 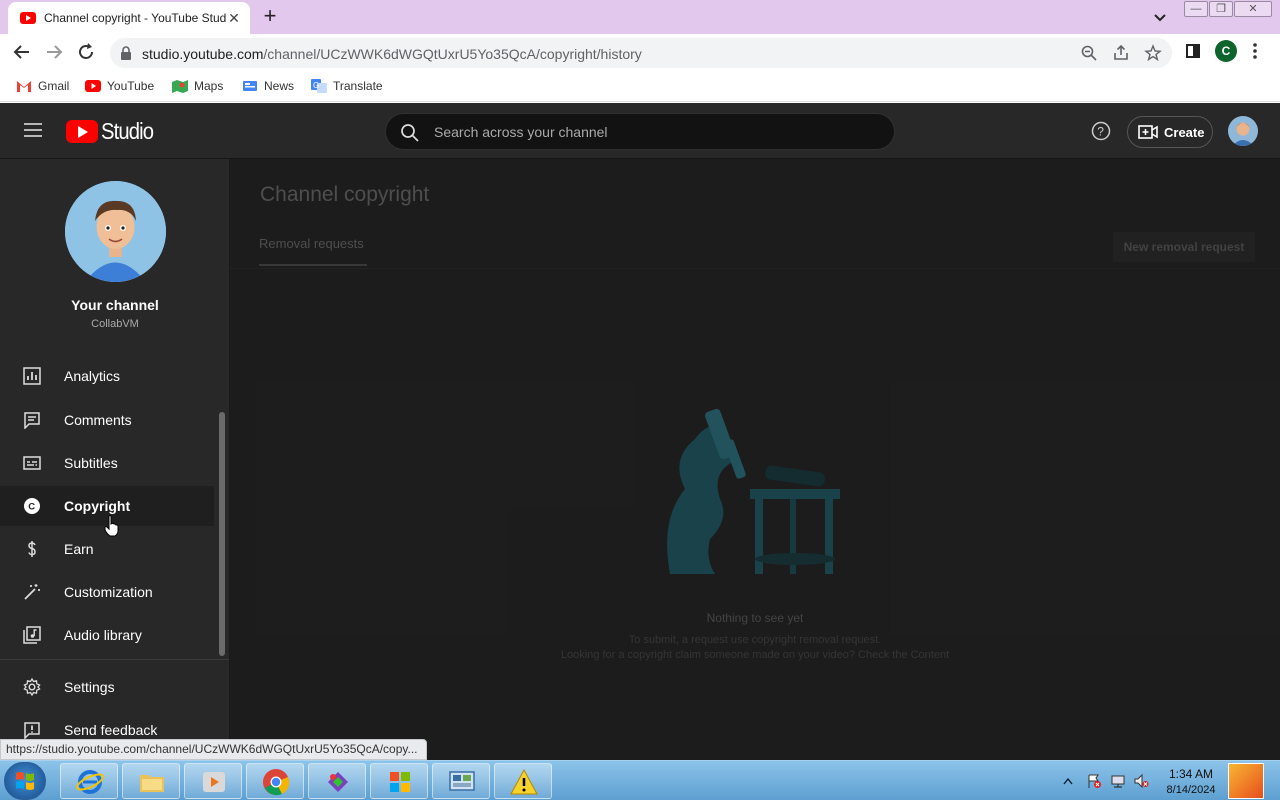 I want to click on bookmark-maps: Maps, so click(x=197, y=86).